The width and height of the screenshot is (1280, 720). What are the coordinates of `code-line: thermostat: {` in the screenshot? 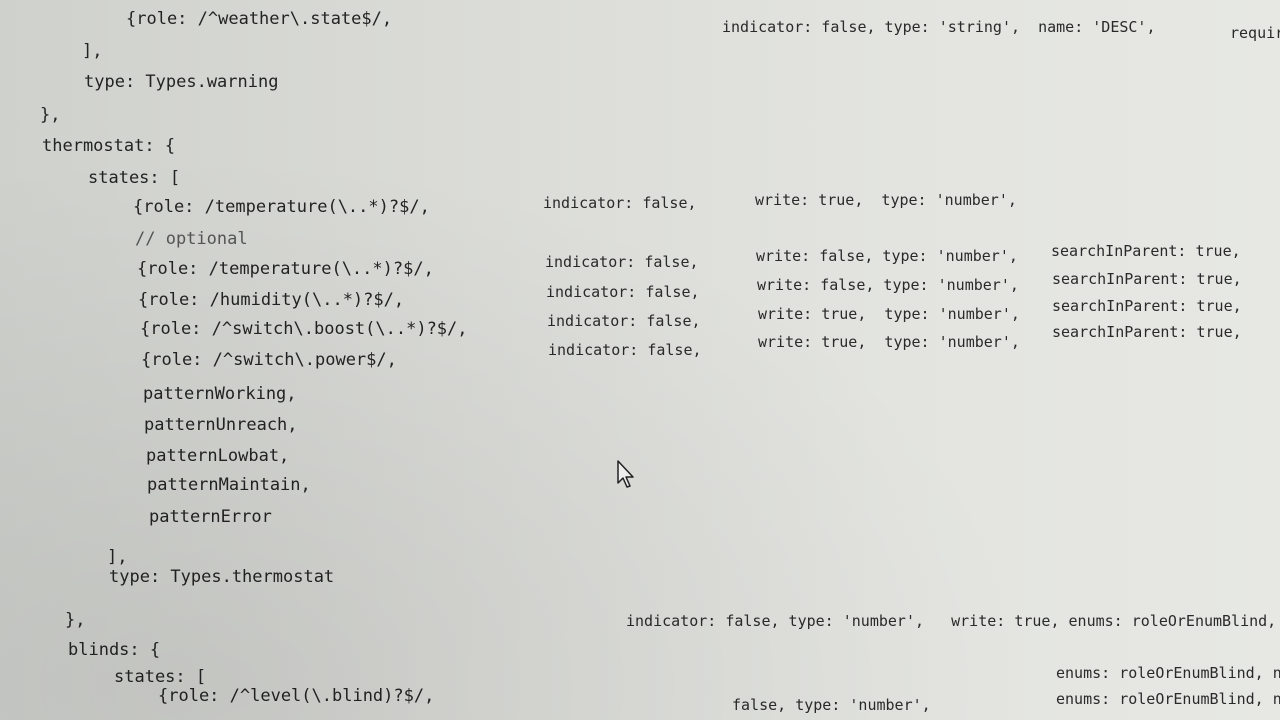 It's located at (109, 146).